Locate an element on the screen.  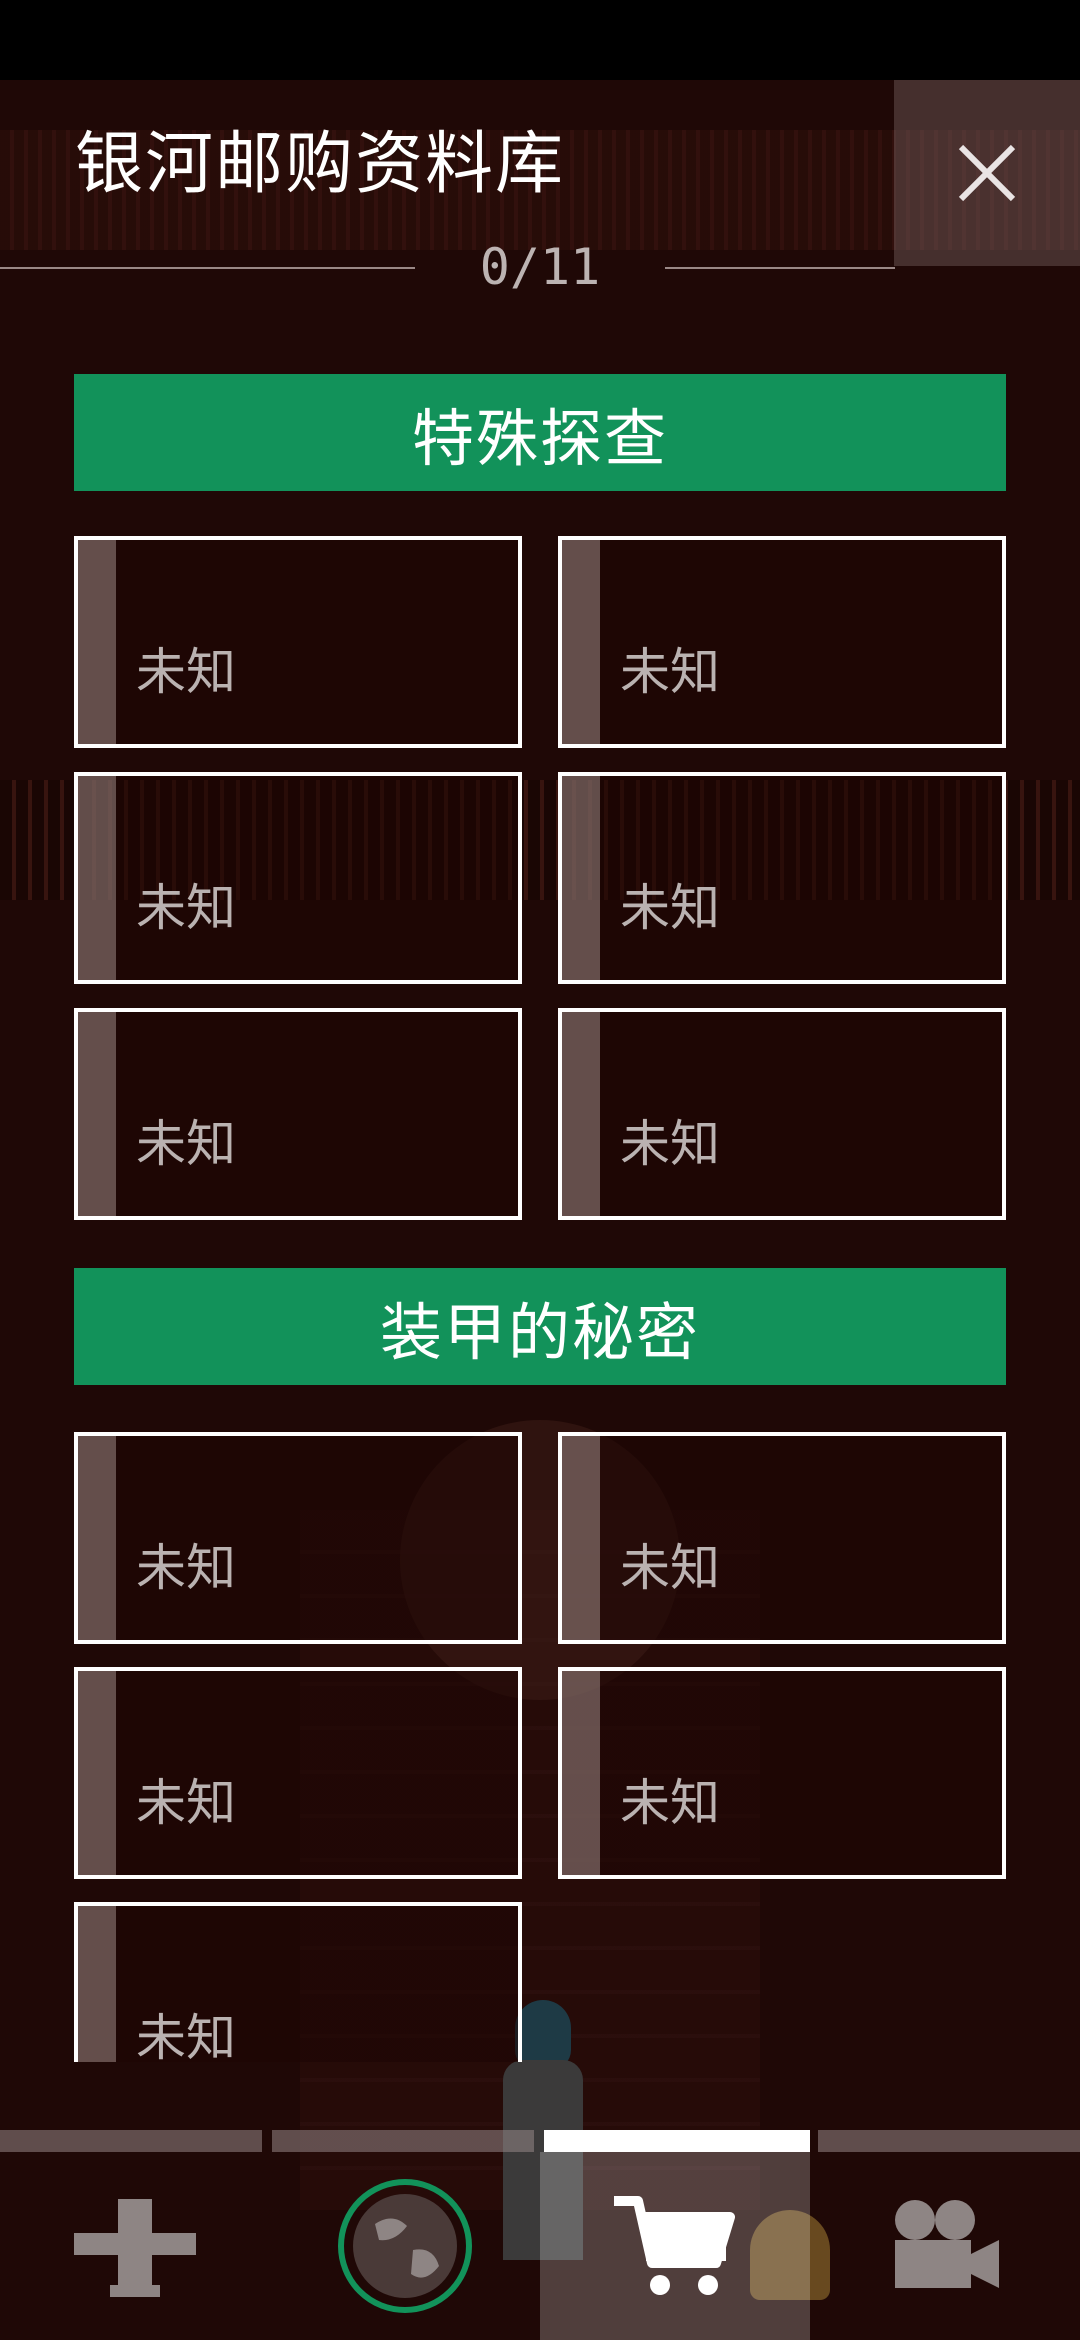
section-header: 装甲的秘密 is located at coordinates (540, 1326).